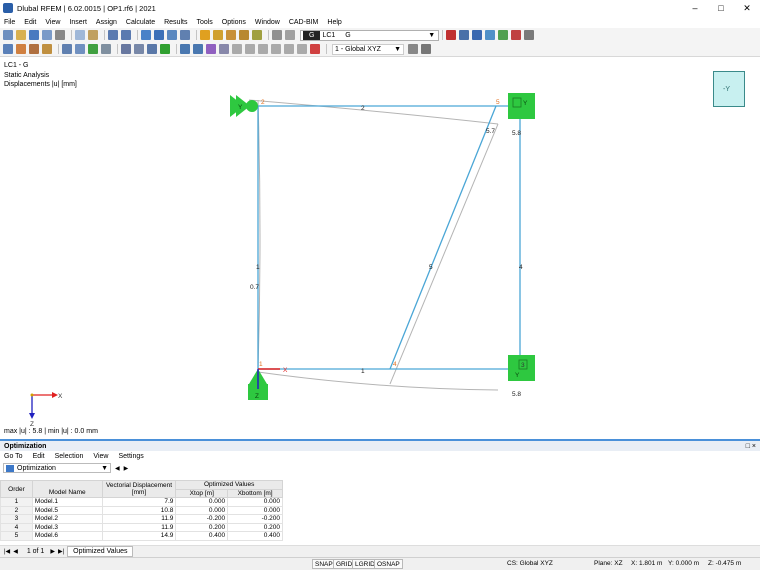 The image size is (760, 570). What do you see at coordinates (185, 49) in the screenshot?
I see `view-front-icon` at bounding box center [185, 49].